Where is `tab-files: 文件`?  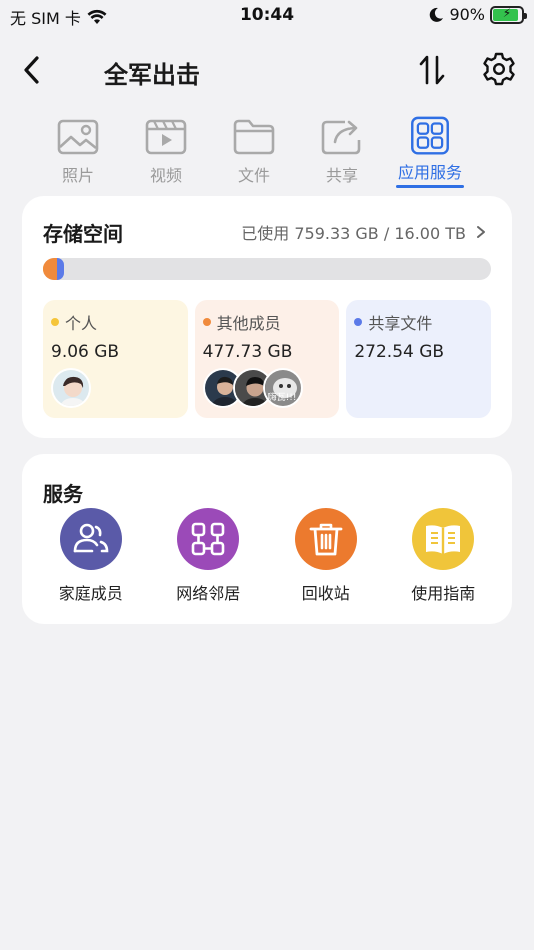
tab-files: 文件 is located at coordinates (254, 152).